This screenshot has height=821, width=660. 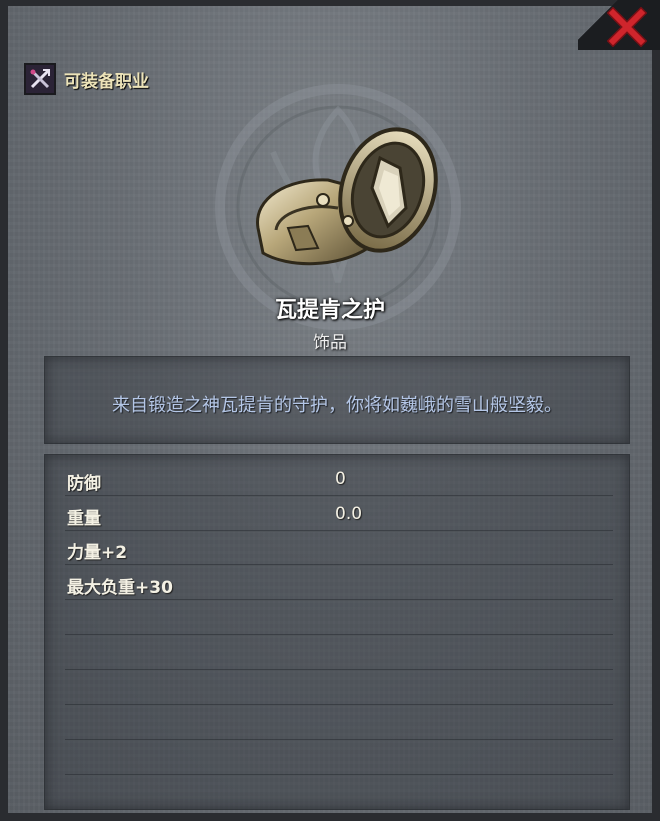 I want to click on item-description: 来自锻造之神瓦提肯的守护，你将如巍峨的雪山般坚毅。, so click(x=337, y=405).